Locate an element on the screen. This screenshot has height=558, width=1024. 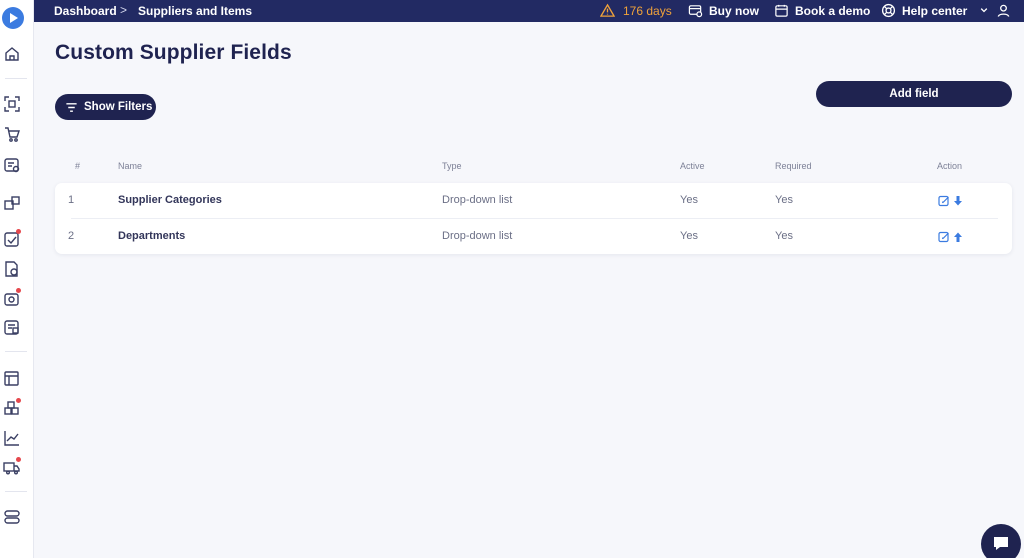
suppliers-icon is located at coordinates (12, 203).